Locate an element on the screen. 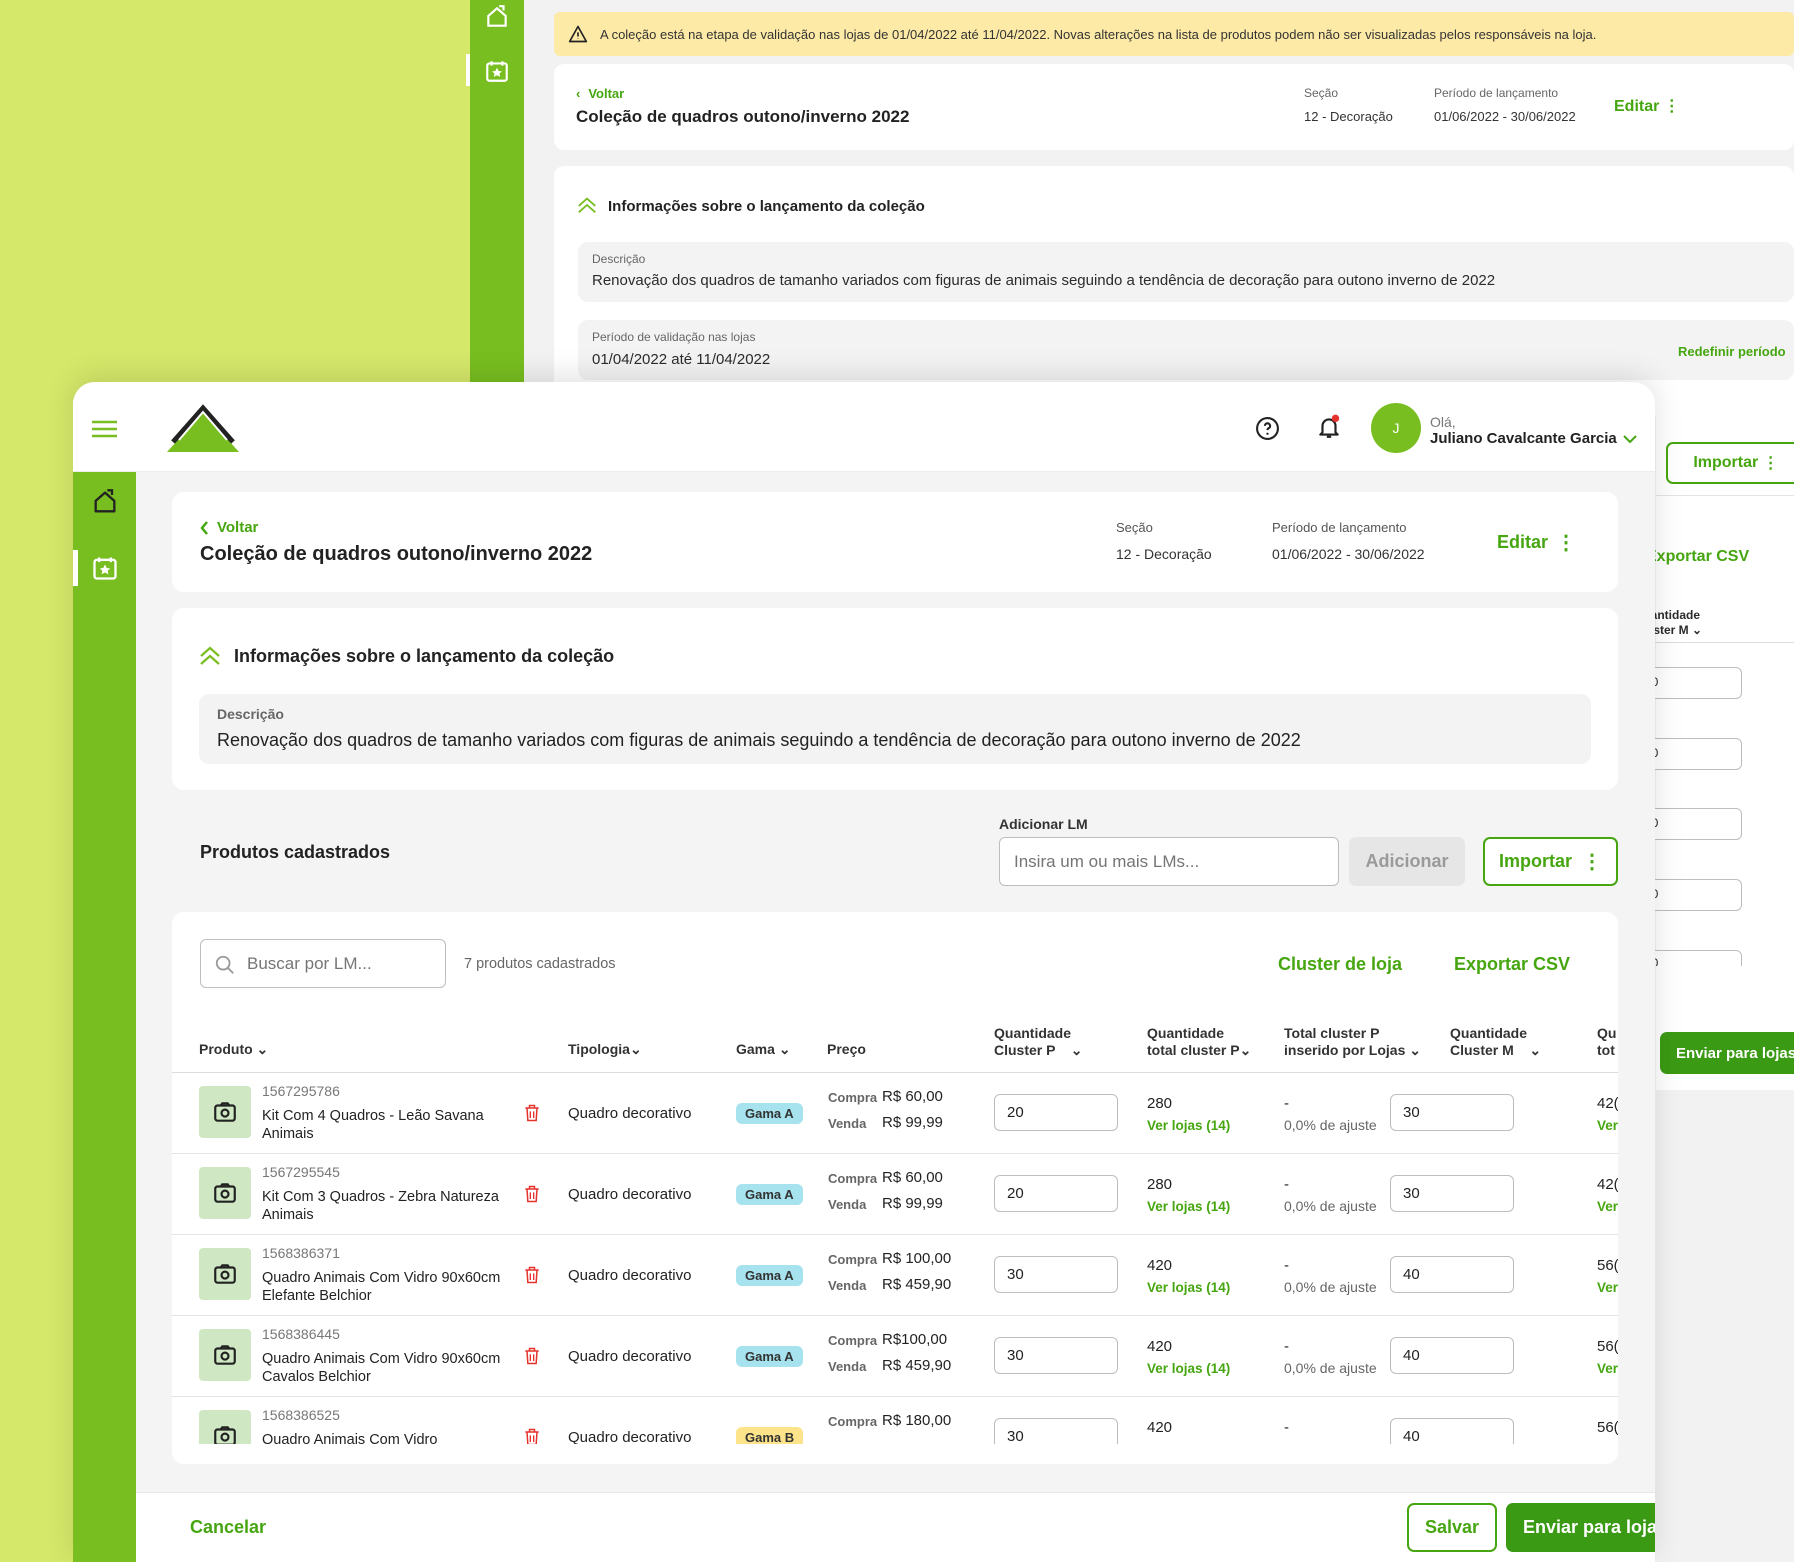 The image size is (1794, 1562). venda-value: R$ 459,90 is located at coordinates (917, 1284).